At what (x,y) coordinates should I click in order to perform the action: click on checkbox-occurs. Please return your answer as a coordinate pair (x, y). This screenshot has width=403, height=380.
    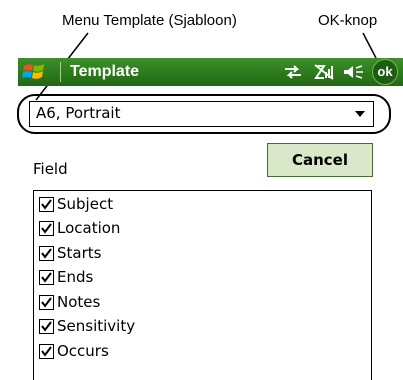
    Looking at the image, I should click on (46, 351).